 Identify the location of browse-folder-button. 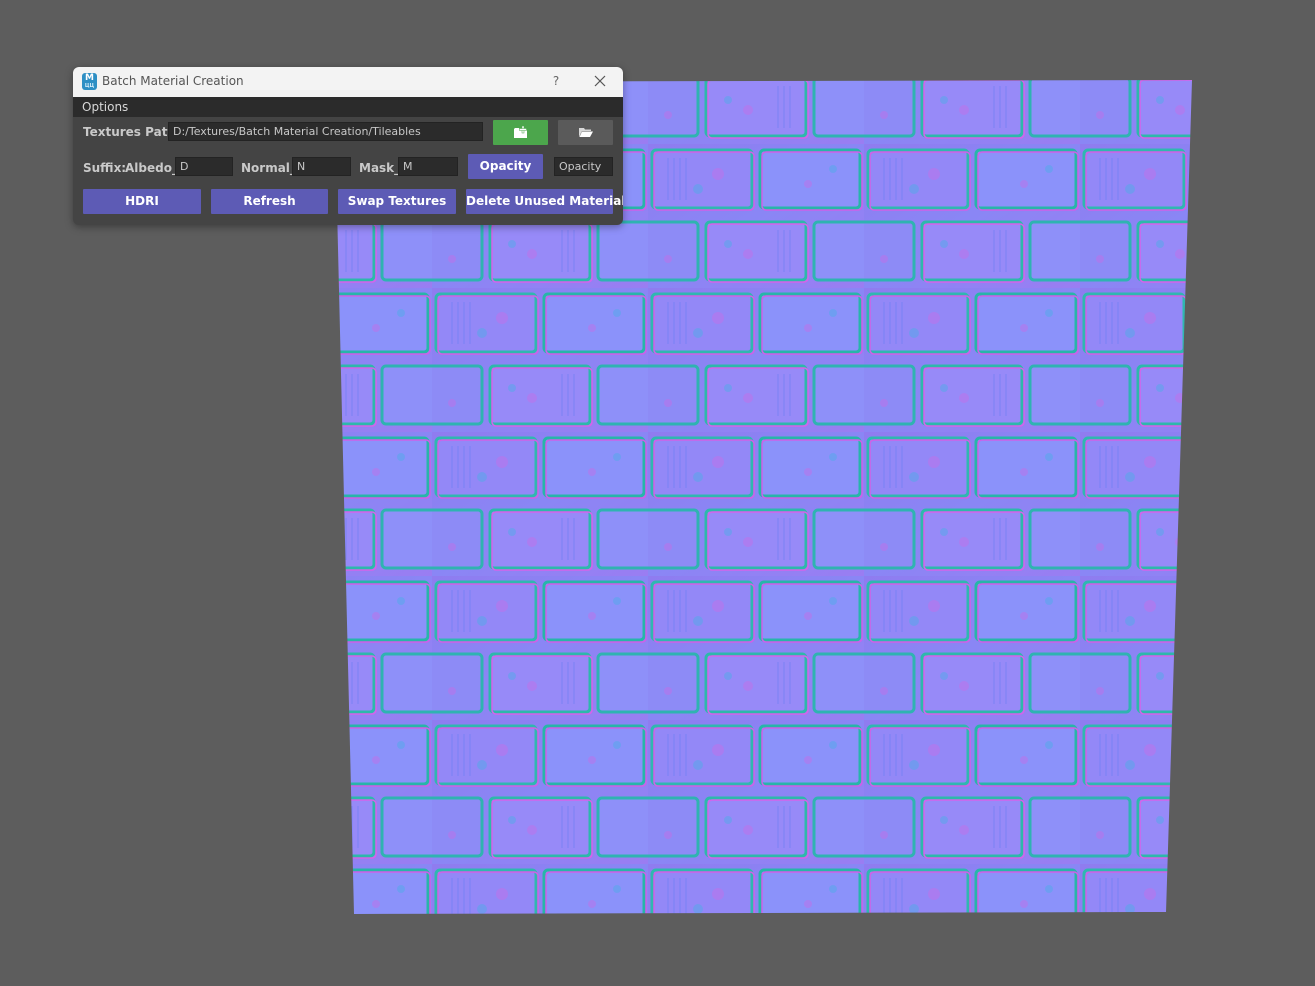
(585, 132).